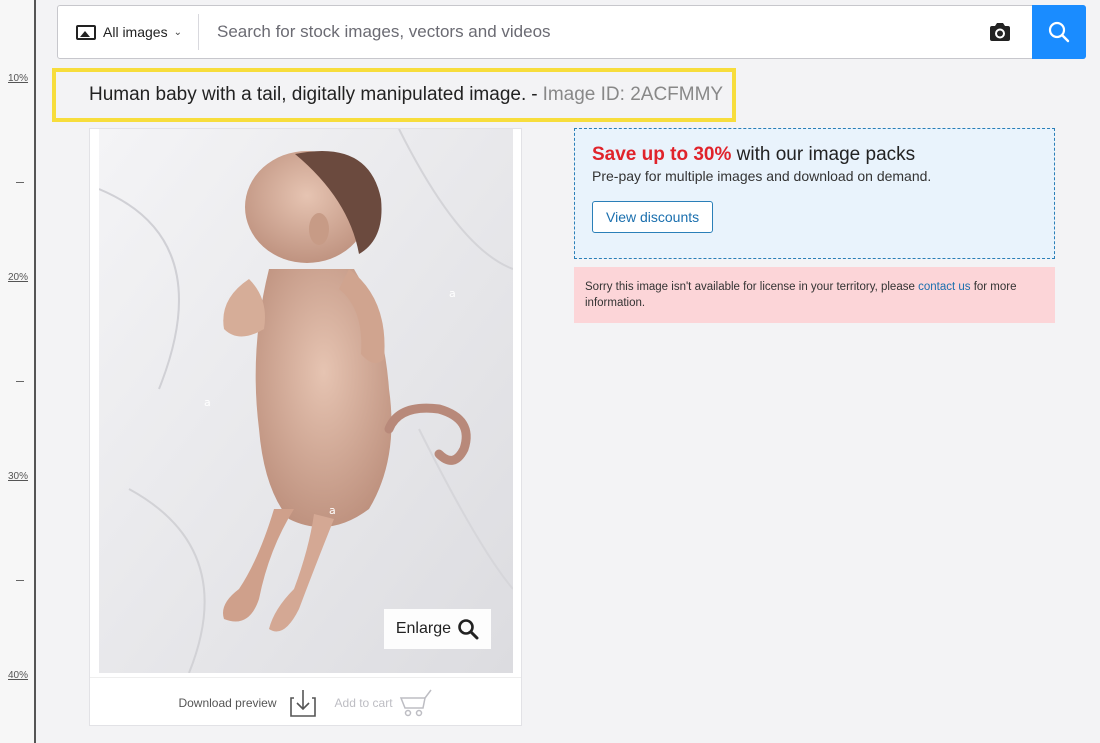 This screenshot has height=743, width=1100. What do you see at coordinates (944, 287) in the screenshot?
I see `contact-us-link: contact us` at bounding box center [944, 287].